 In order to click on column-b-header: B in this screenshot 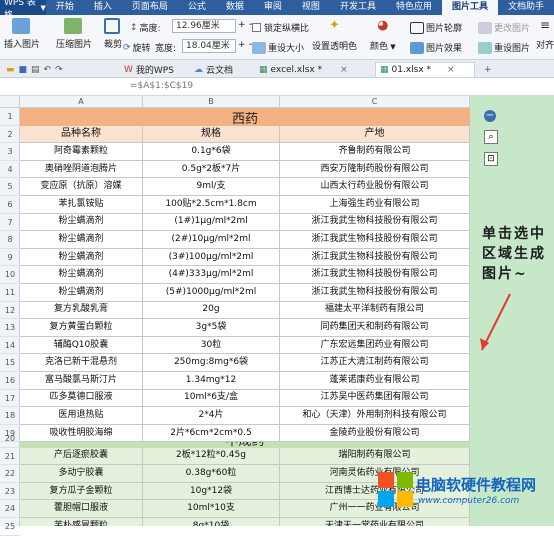, I will do `click(211, 102)`.